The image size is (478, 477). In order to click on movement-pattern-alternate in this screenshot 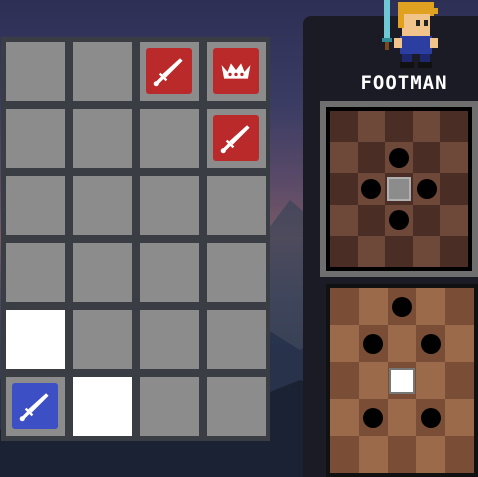, I will do `click(402, 380)`.